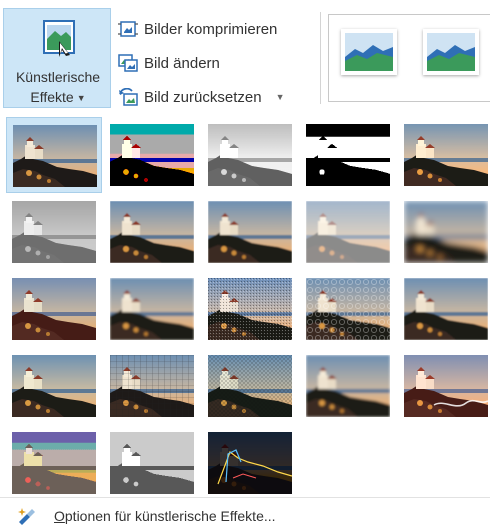 This screenshot has height=531, width=490. What do you see at coordinates (280, 97) in the screenshot?
I see `reset-dropdown-arrow-icon: ▼` at bounding box center [280, 97].